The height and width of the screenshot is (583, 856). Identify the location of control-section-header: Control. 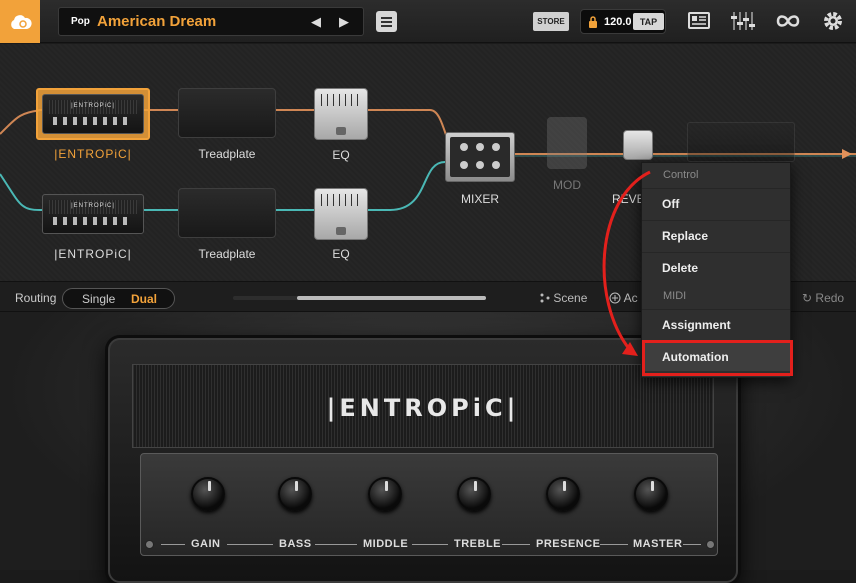
(681, 175).